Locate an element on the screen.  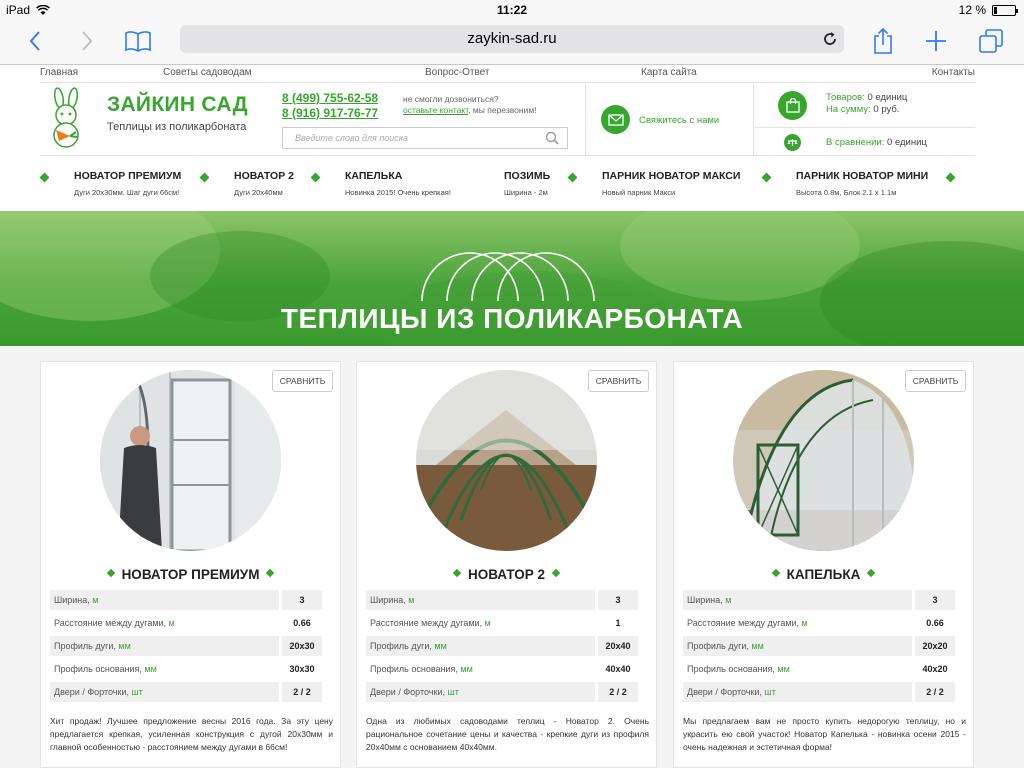
product-title: НОВАТОР 2 is located at coordinates (506, 574).